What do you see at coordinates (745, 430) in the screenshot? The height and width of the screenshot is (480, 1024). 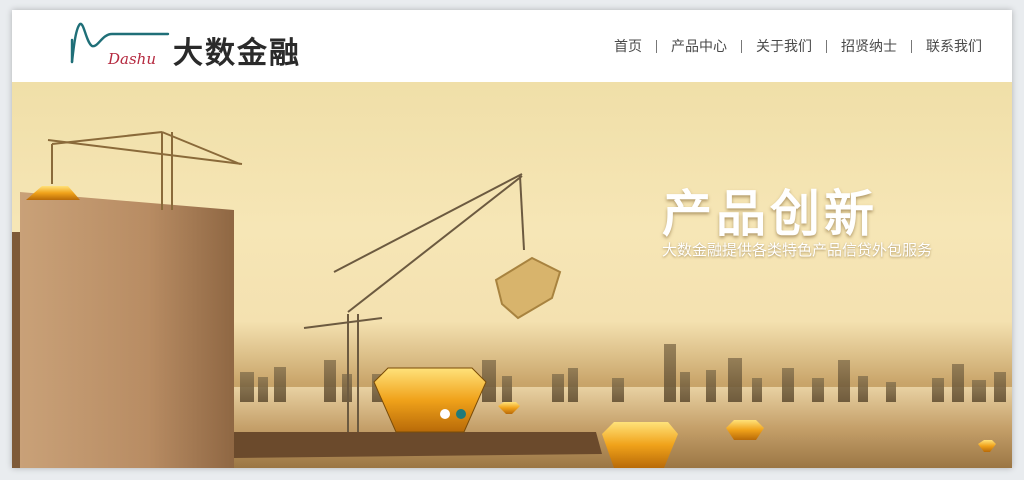 I see `gem-small` at bounding box center [745, 430].